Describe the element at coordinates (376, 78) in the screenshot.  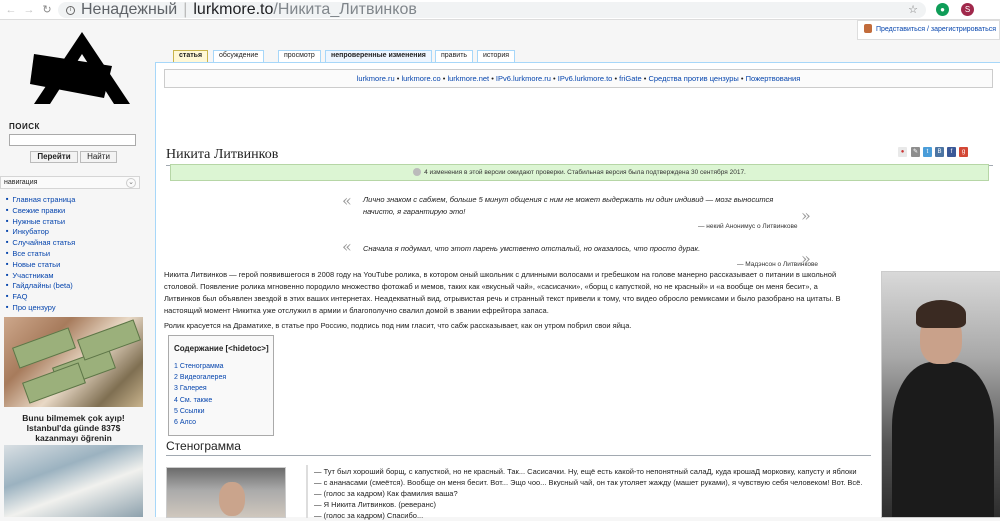
I see `mirror-link: lurkmore.ru` at that location.